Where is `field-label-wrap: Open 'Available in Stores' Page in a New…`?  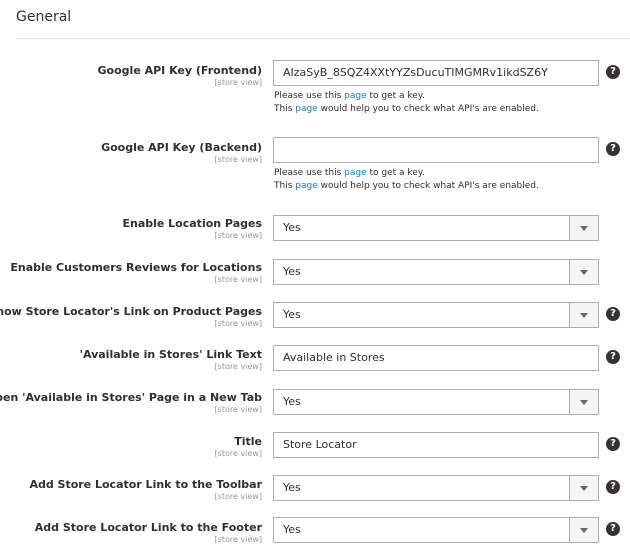 field-label-wrap: Open 'Available in Stores' Page in a New… is located at coordinates (131, 402).